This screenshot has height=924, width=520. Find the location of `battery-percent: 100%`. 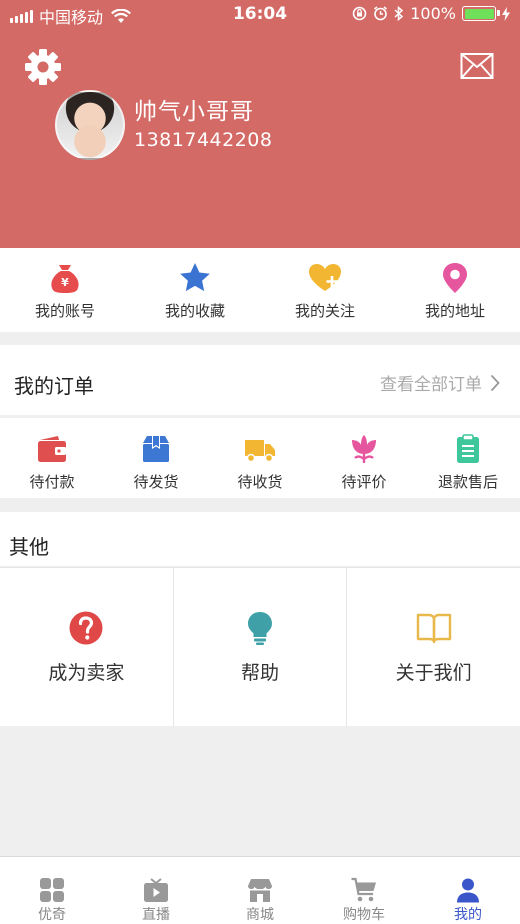

battery-percent: 100% is located at coordinates (433, 13).